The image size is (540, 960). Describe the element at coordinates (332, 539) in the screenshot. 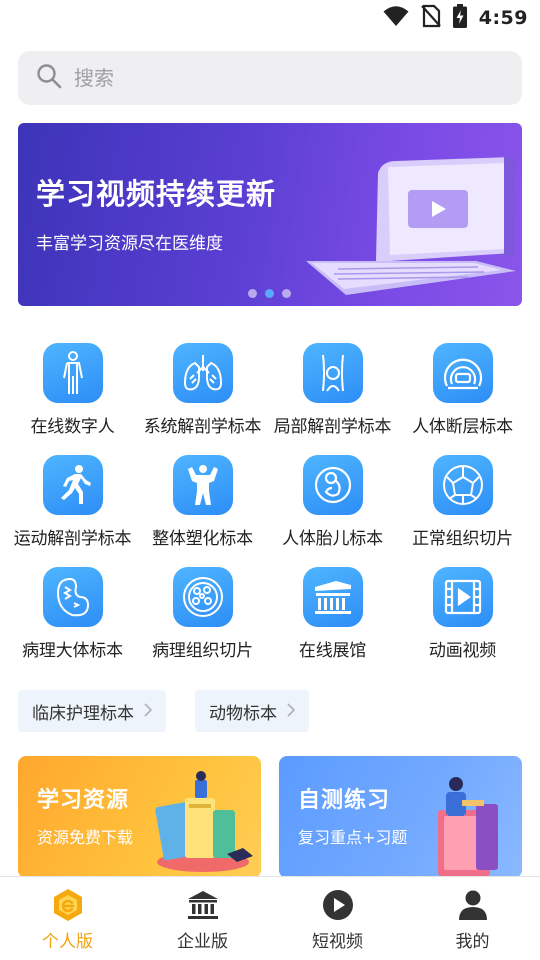

I see `grid-label: 人体胎儿标本` at that location.